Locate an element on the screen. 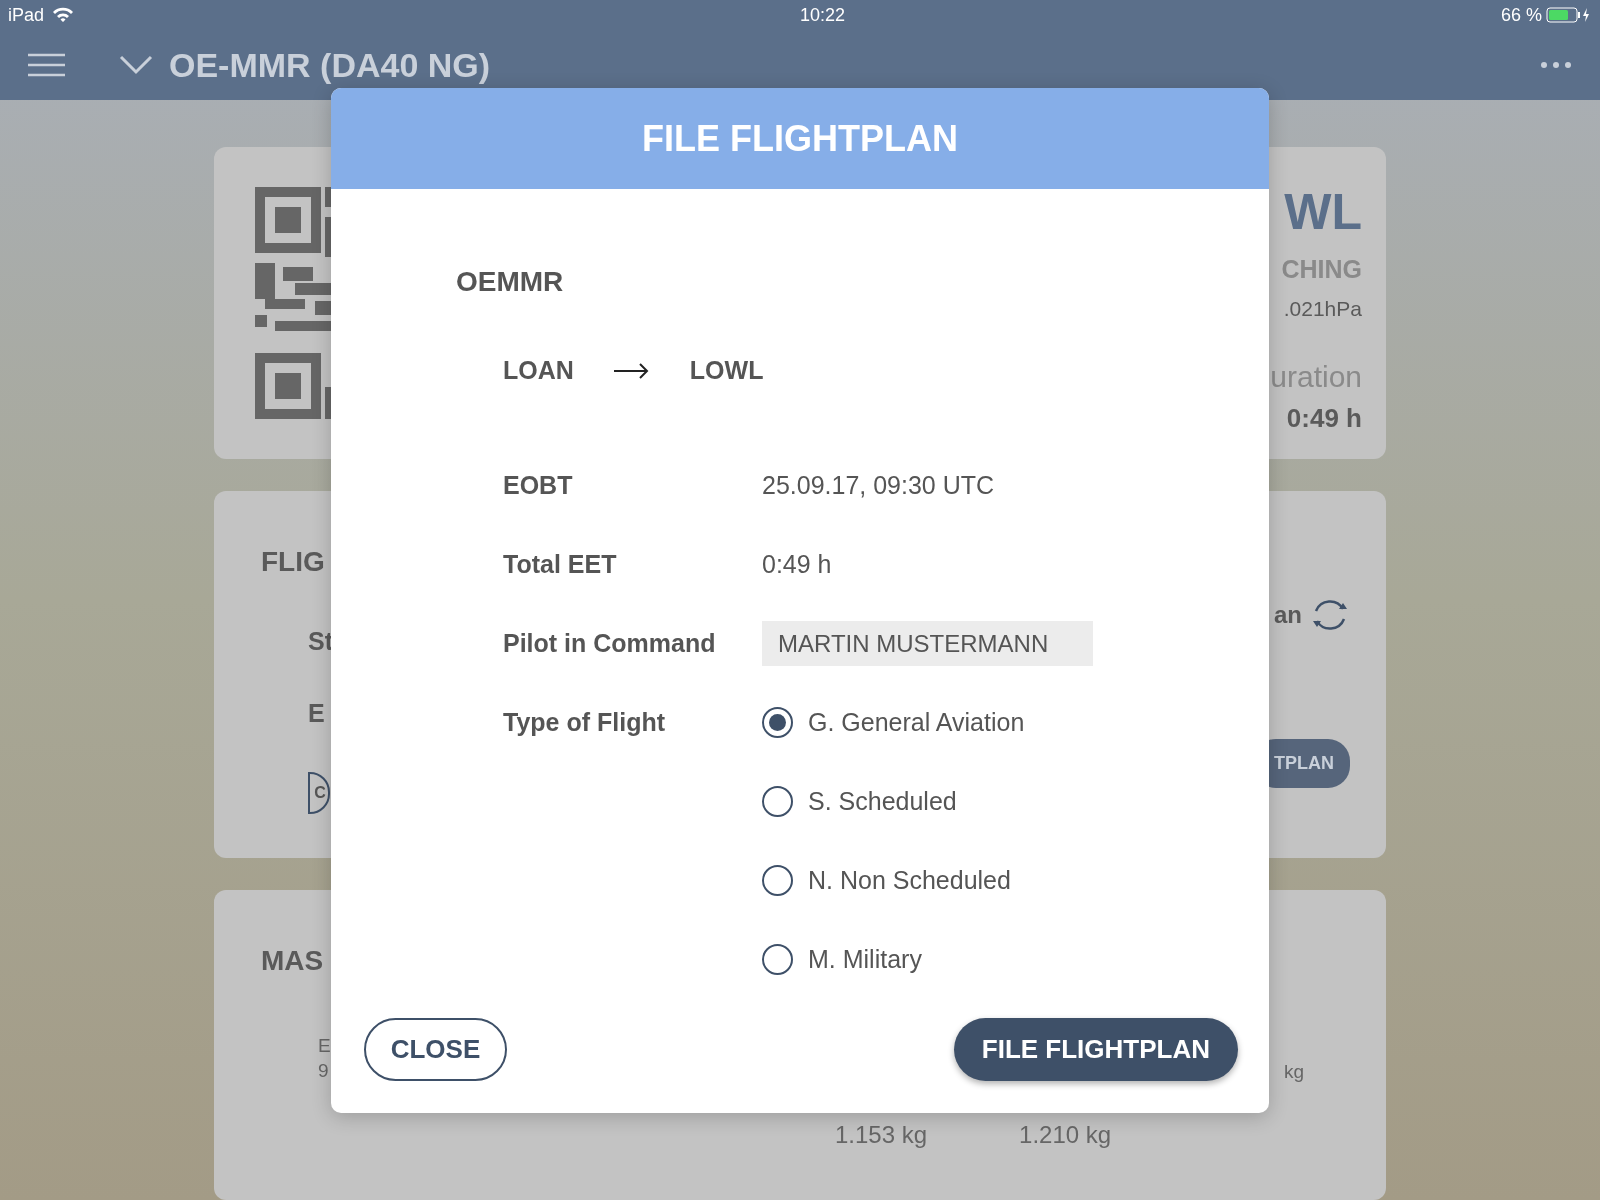 The image size is (1600, 1200). unit-text: kg is located at coordinates (1293, 1072).